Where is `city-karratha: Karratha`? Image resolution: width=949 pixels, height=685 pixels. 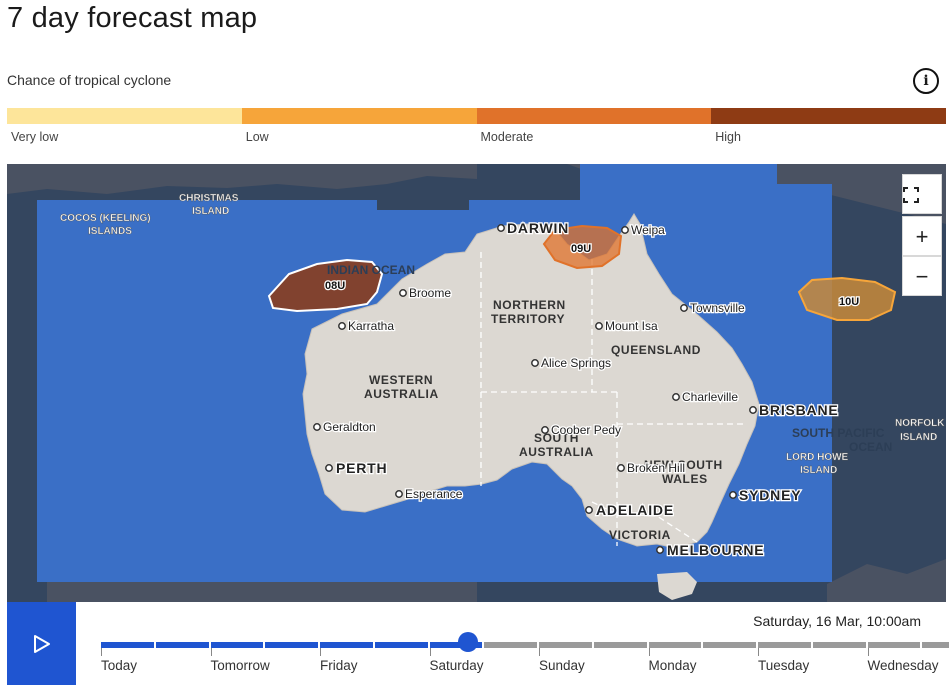
city-karratha: Karratha is located at coordinates (371, 326).